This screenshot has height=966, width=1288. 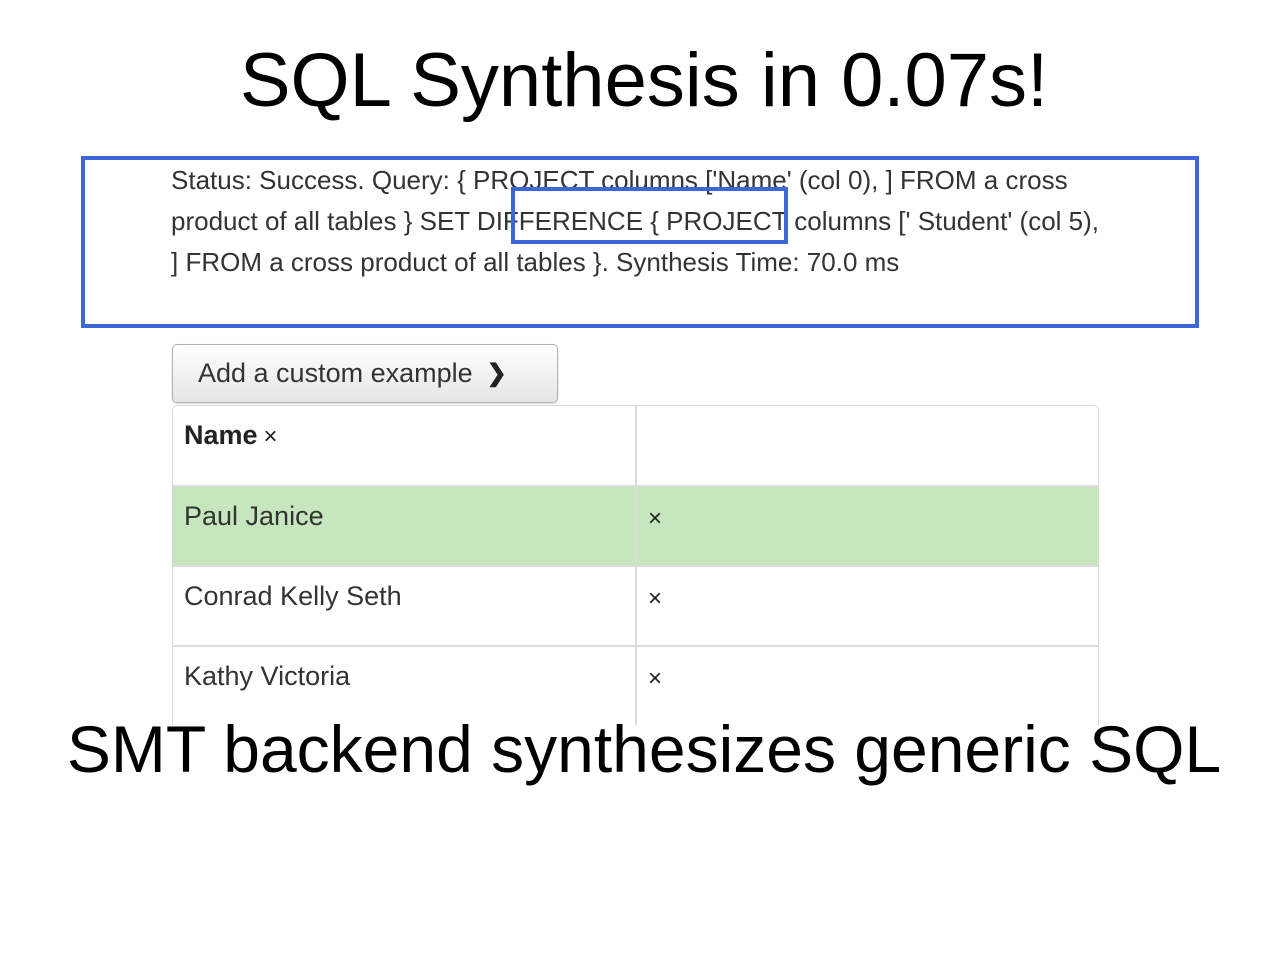 What do you see at coordinates (271, 436) in the screenshot?
I see `remove-column-icon: ×` at bounding box center [271, 436].